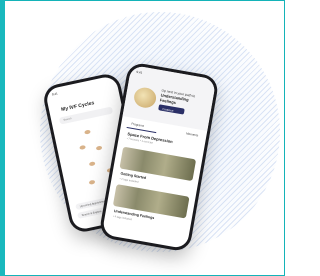 Image resolution: width=320 pixels, height=276 pixels. What do you see at coordinates (91, 213) in the screenshot?
I see `list-item-label: Search & Explore` at bounding box center [91, 213].